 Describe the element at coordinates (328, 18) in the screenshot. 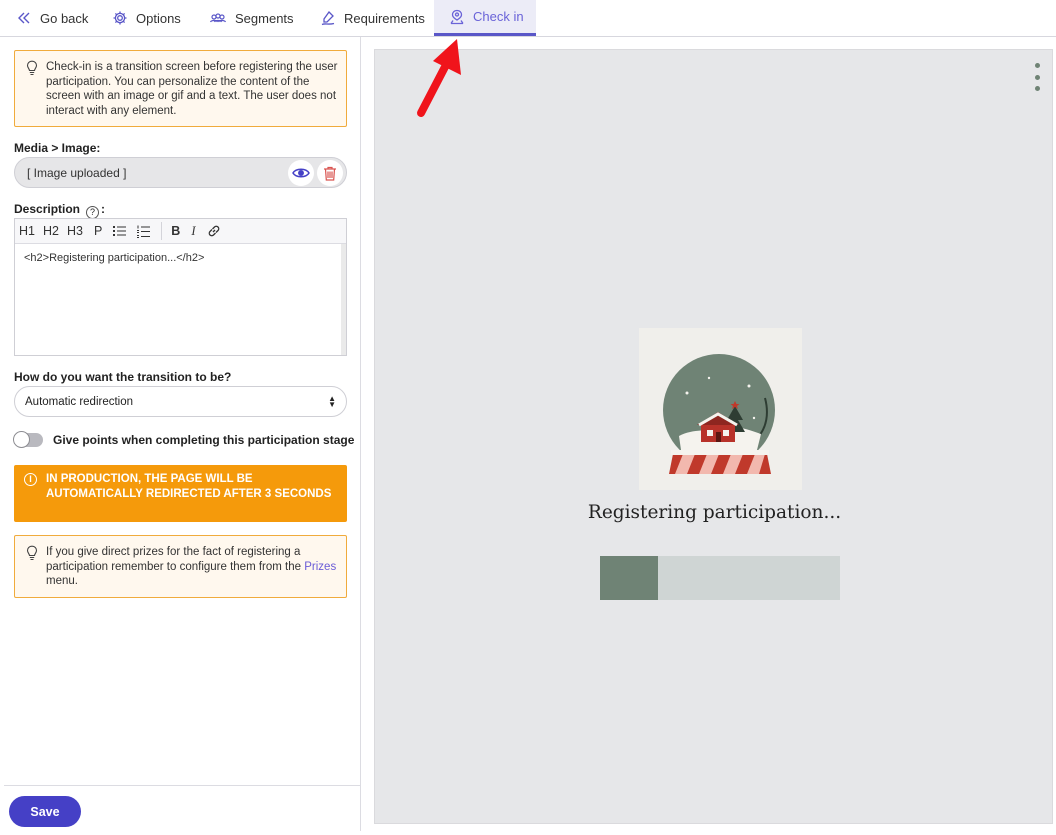

I see `signature-icon` at that location.